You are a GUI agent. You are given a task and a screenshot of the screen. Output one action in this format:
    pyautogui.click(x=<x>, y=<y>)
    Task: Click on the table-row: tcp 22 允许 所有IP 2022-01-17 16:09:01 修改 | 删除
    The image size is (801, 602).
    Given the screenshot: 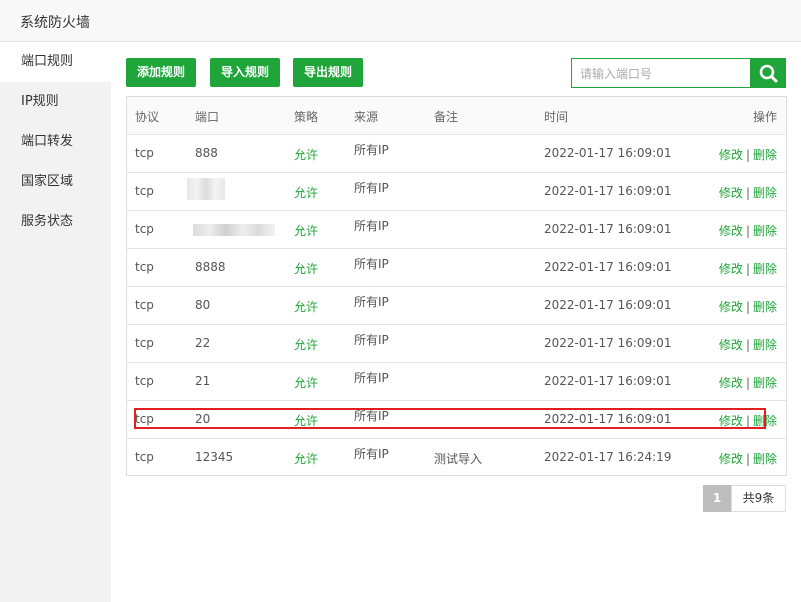 What is the action you would take?
    pyautogui.click(x=456, y=343)
    